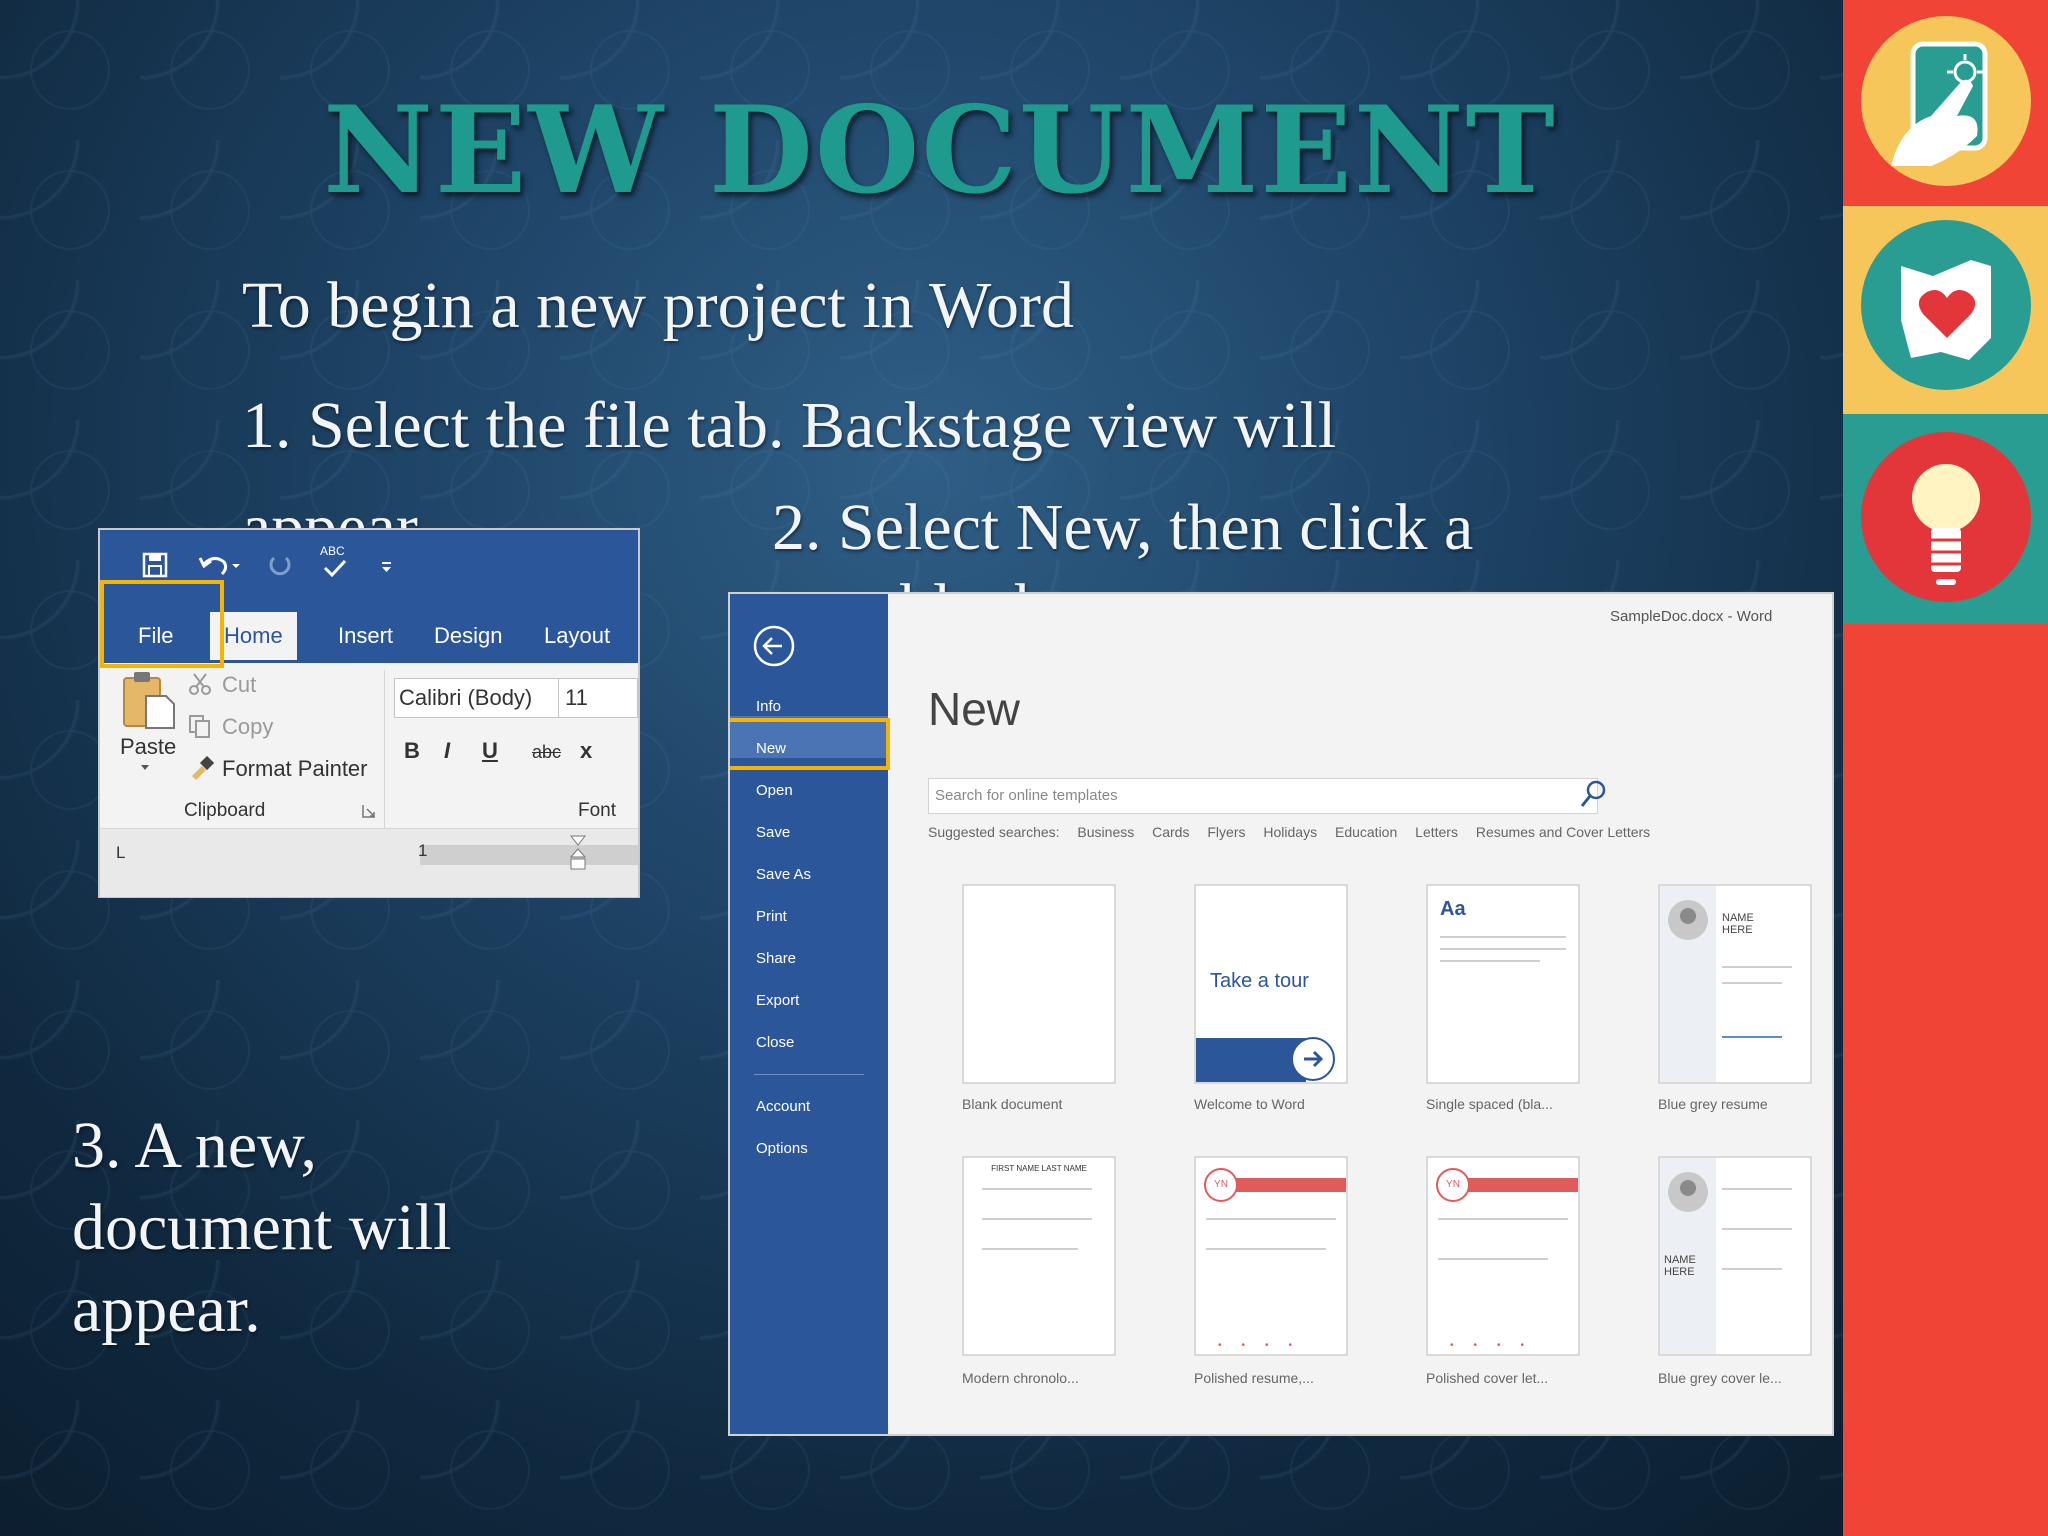 The height and width of the screenshot is (1536, 2048). I want to click on cut-icon, so click(200, 684).